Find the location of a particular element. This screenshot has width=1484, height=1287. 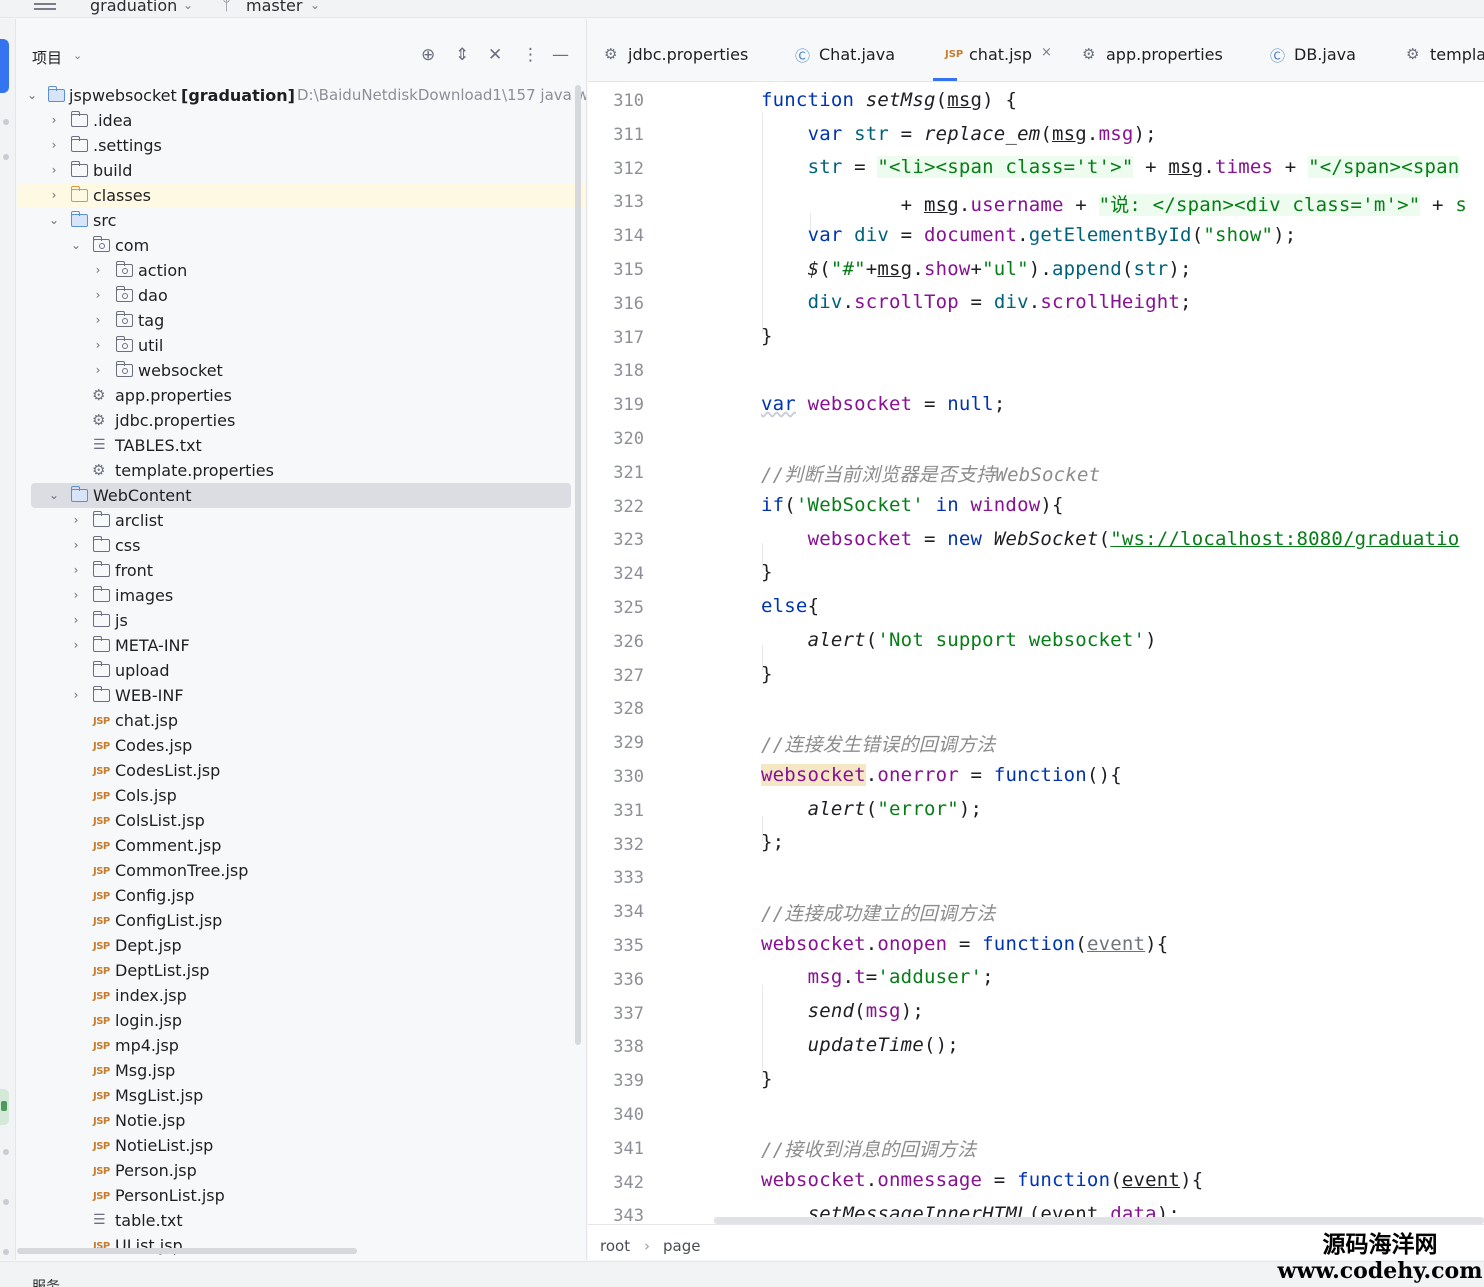

tree-item-action: › action is located at coordinates (301, 270).